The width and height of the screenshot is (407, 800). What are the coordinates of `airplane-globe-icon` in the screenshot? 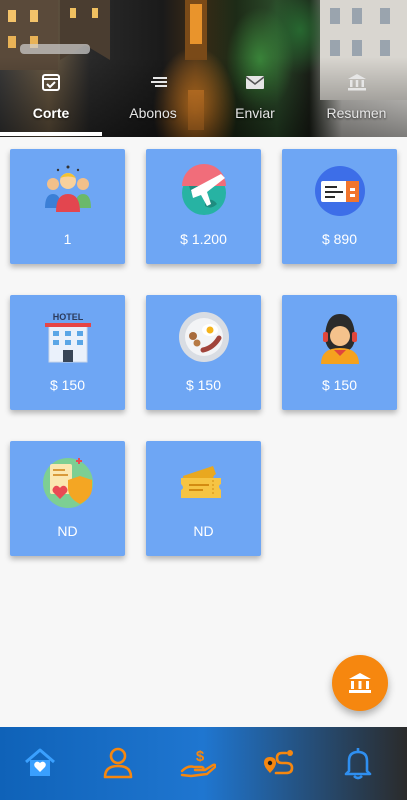 It's located at (204, 189).